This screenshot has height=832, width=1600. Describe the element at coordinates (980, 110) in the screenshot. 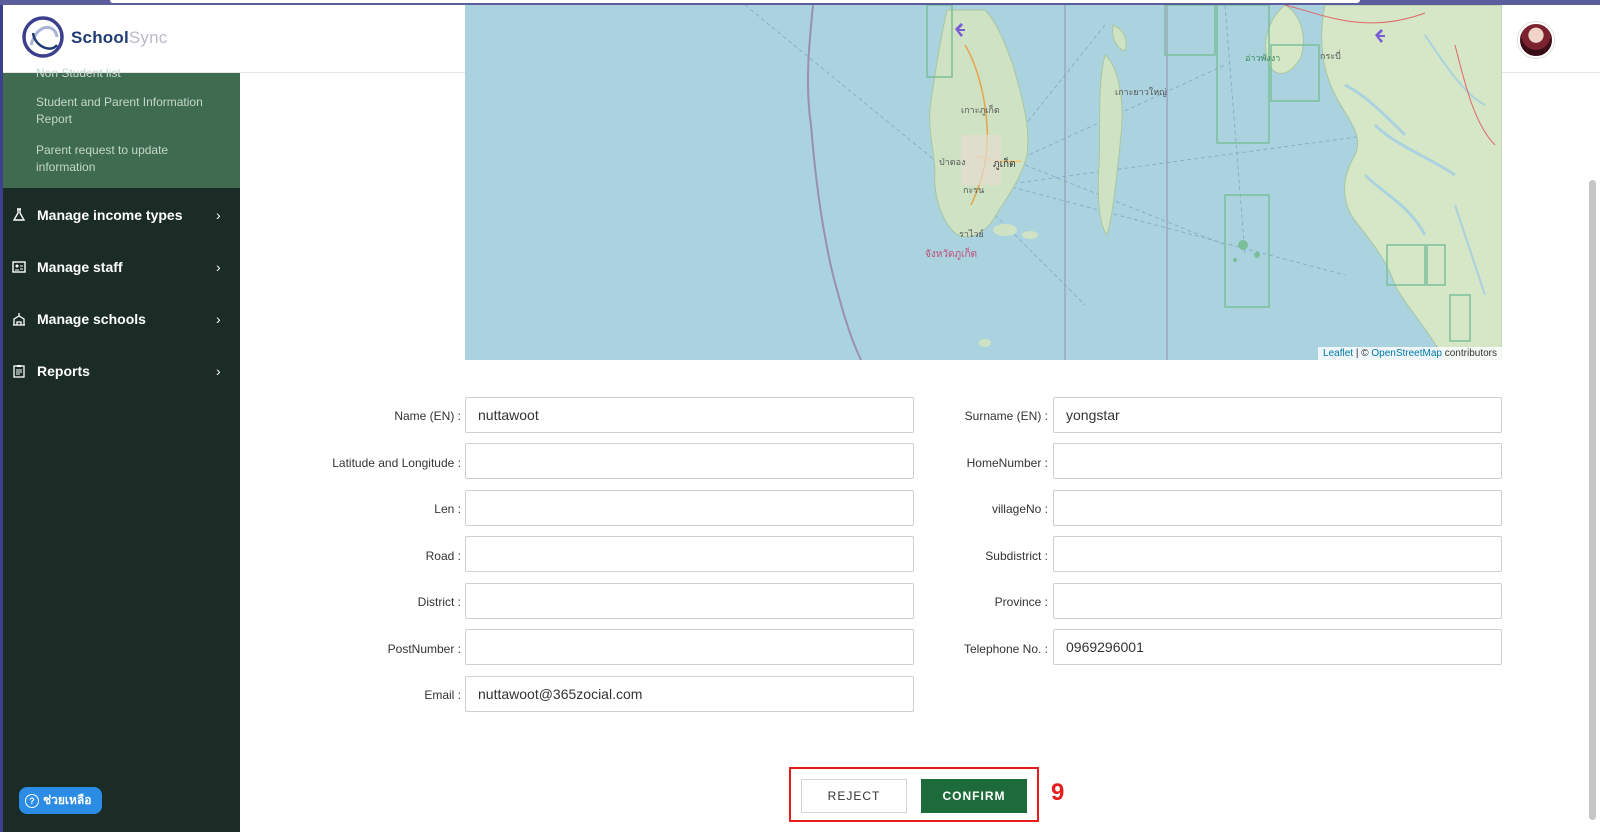

I see `map-label: เกาะภูเก็ต` at that location.